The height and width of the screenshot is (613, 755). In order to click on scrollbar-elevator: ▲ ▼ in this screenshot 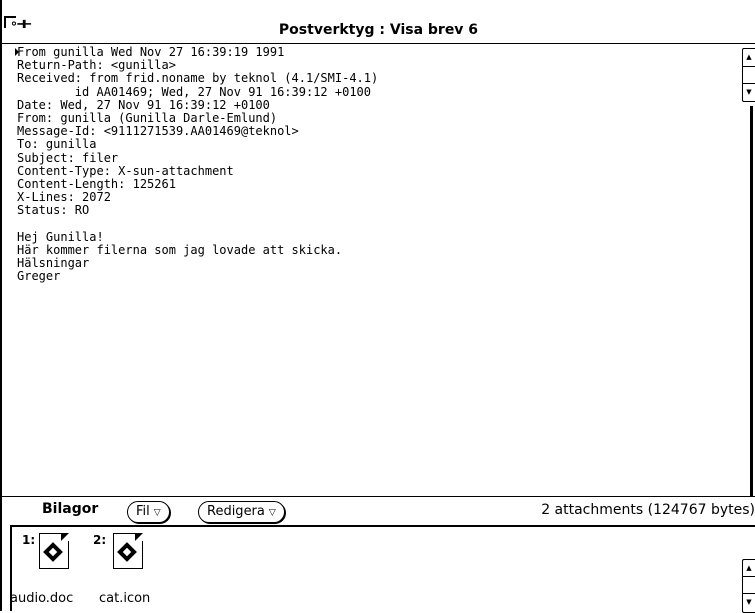, I will do `click(748, 75)`.